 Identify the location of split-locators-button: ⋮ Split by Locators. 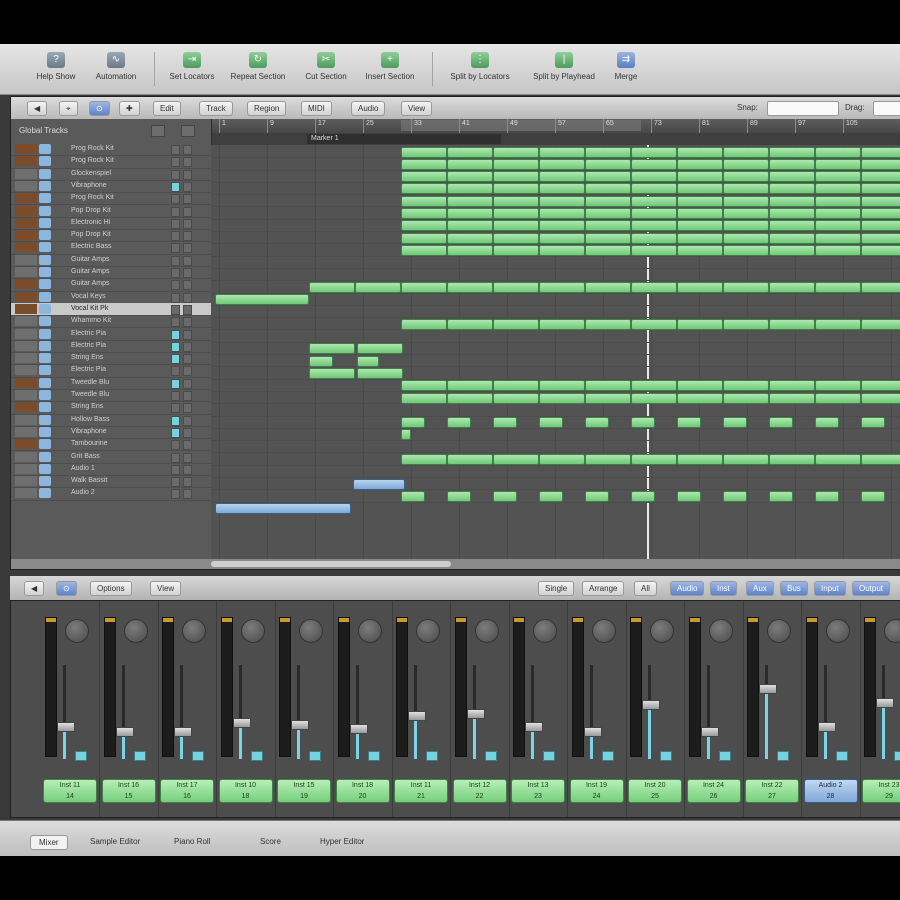
(480, 69).